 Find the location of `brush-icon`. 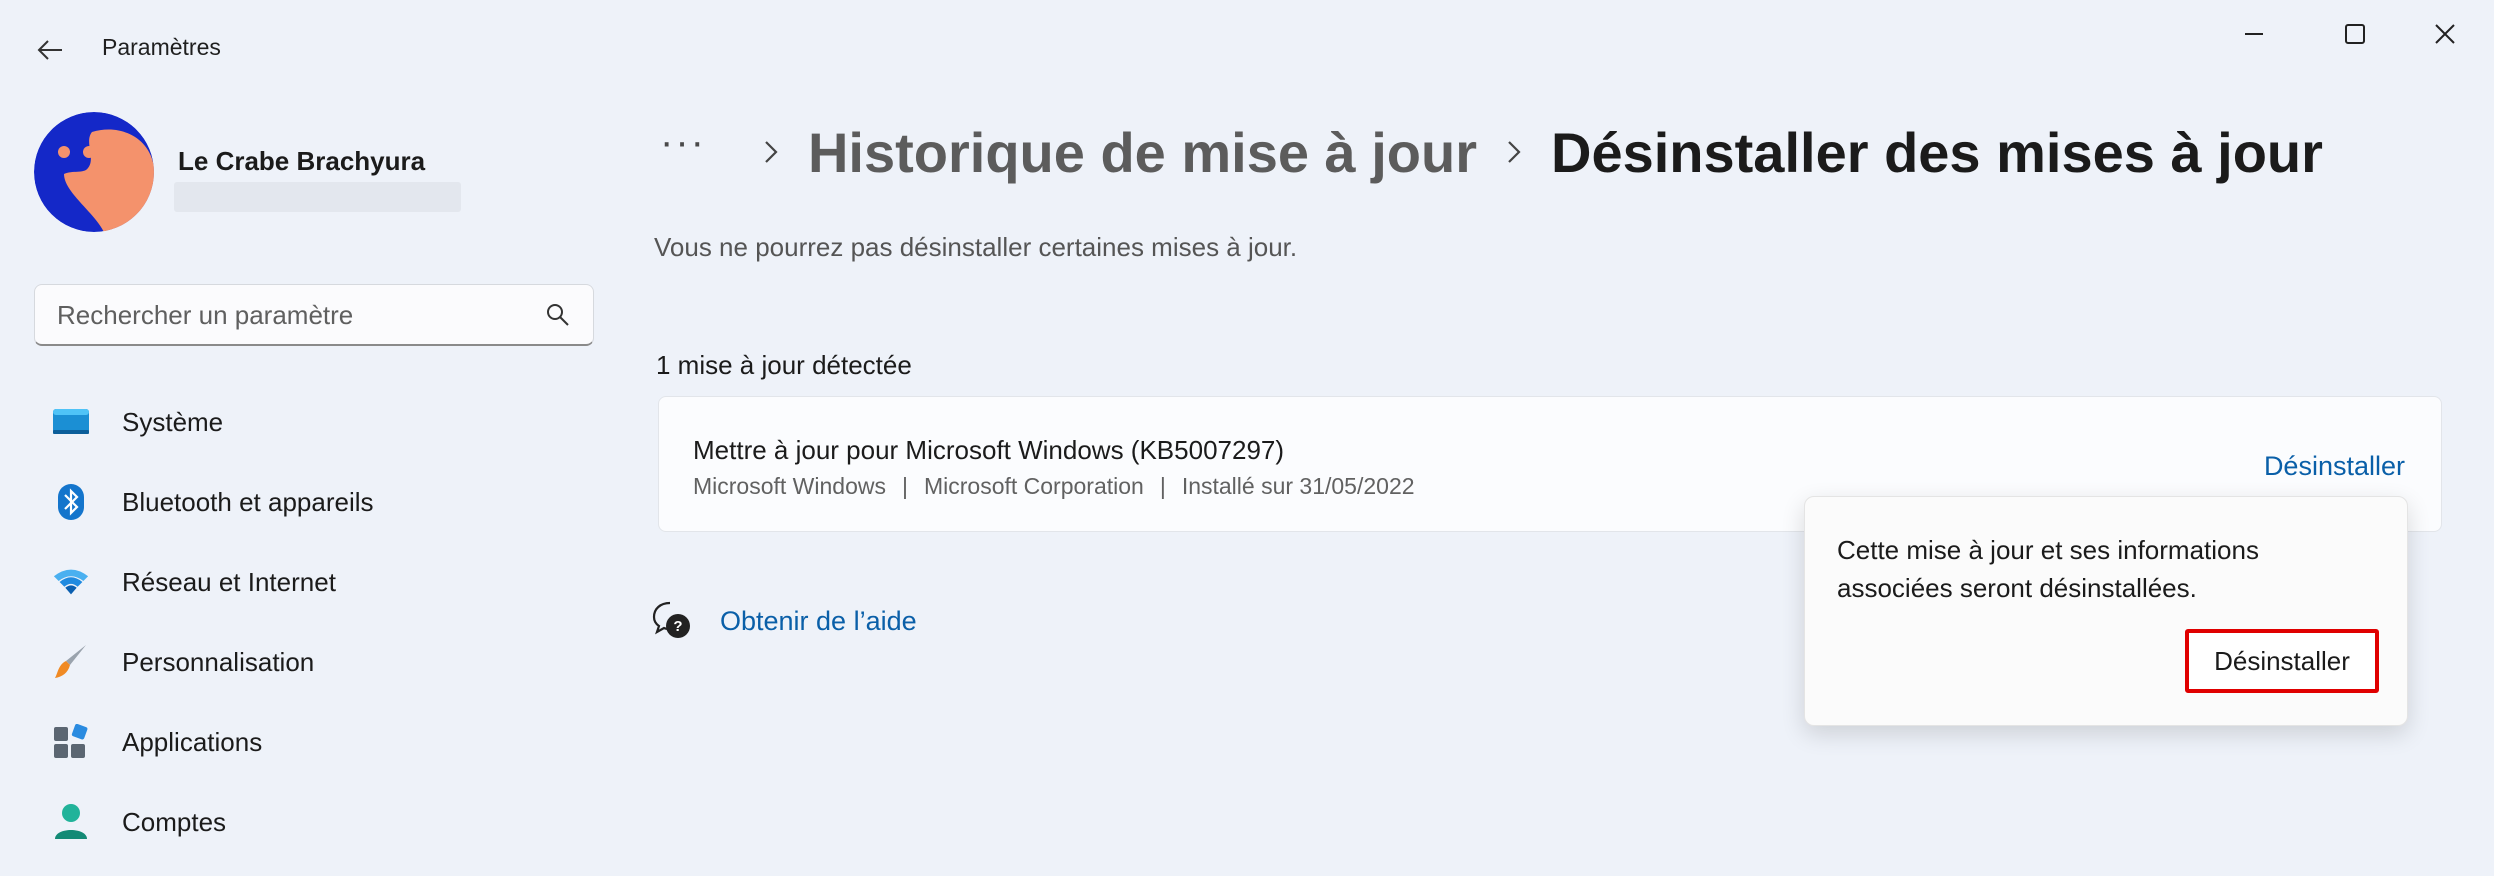

brush-icon is located at coordinates (71, 662).